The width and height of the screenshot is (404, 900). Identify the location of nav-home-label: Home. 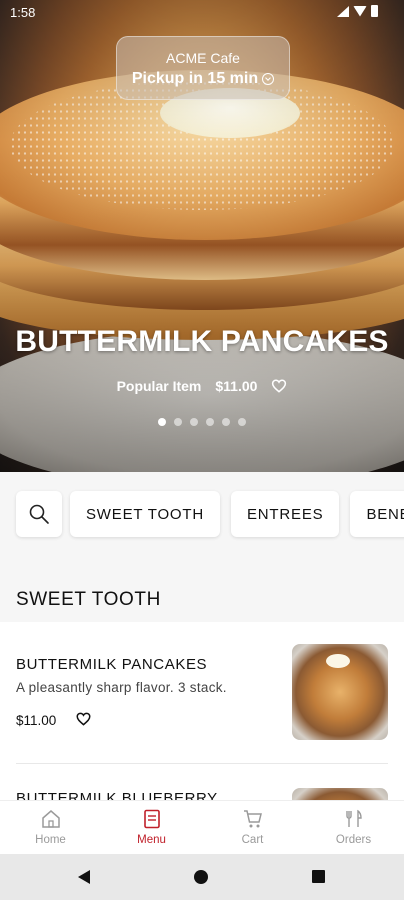
(50, 840).